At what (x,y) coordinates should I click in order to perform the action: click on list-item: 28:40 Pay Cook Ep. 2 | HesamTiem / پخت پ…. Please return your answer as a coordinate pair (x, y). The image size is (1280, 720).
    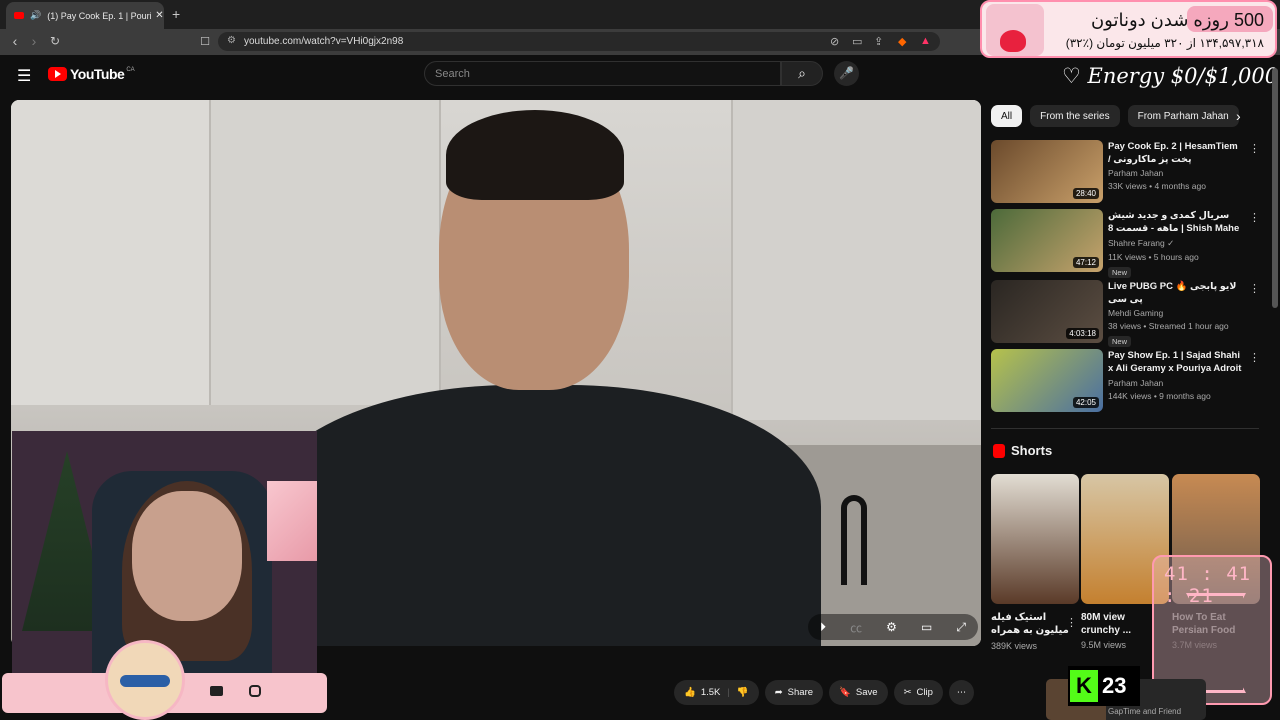
    Looking at the image, I should click on (1125, 173).